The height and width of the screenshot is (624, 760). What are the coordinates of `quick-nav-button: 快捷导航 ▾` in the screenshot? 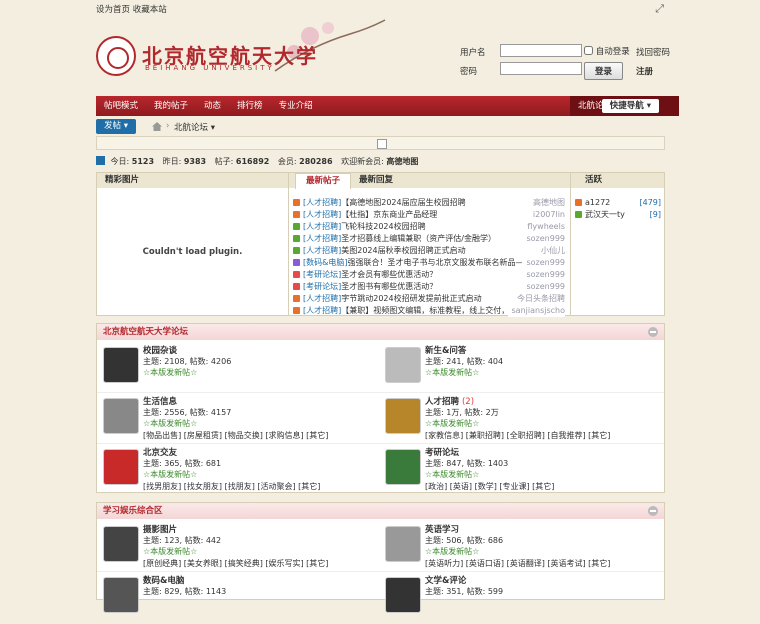 It's located at (630, 106).